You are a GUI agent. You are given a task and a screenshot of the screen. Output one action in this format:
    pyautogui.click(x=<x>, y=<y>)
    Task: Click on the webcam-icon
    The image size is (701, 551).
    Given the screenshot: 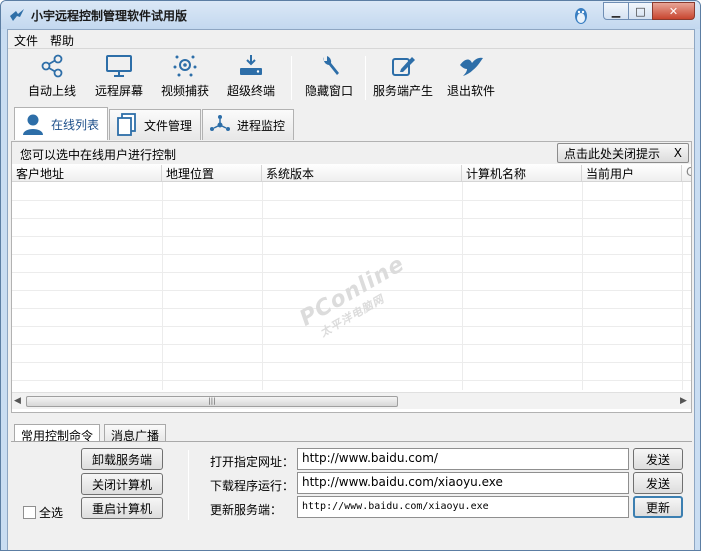 What is the action you would take?
    pyautogui.click(x=185, y=66)
    